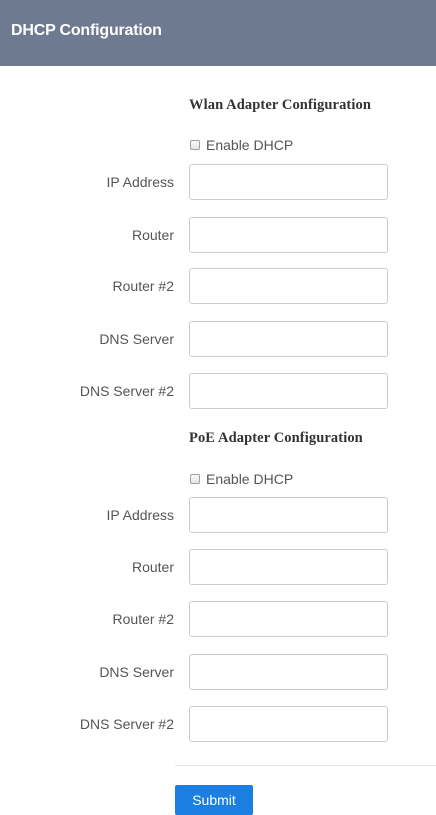 The height and width of the screenshot is (815, 436). Describe the element at coordinates (143, 286) in the screenshot. I see `wlan-router2-label: Router #2` at that location.